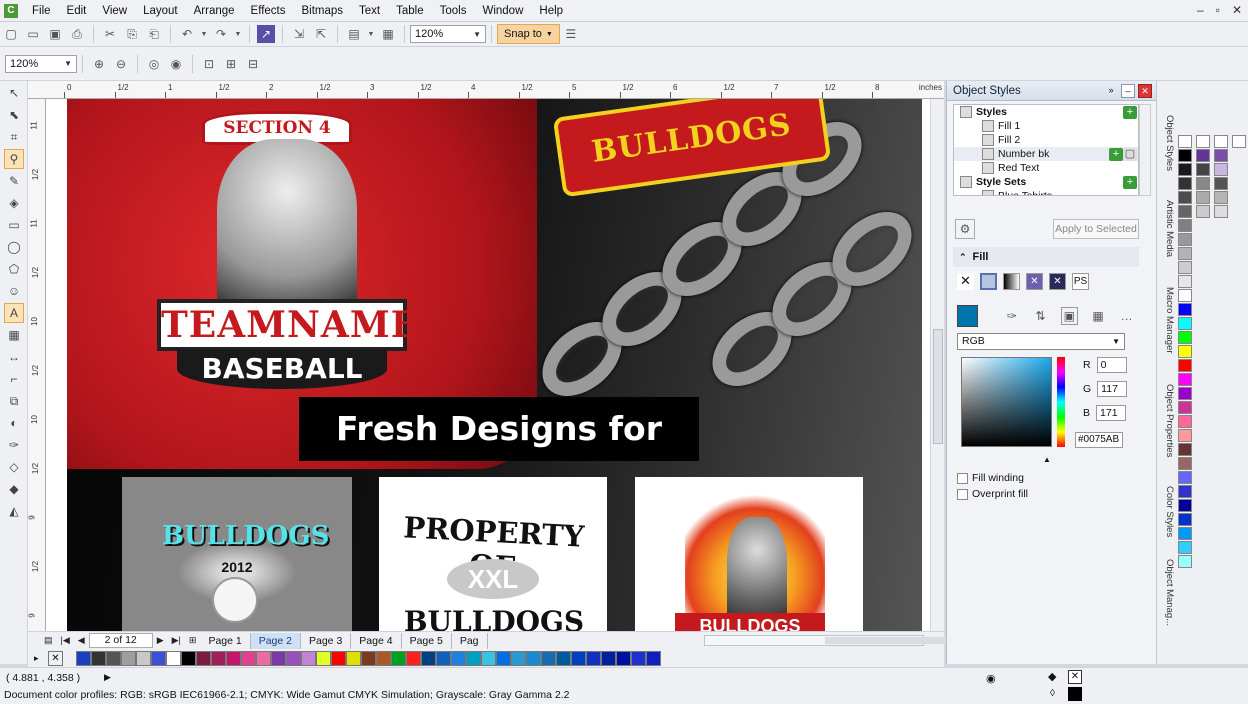  I want to click on tree-item: Style Sets, so click(1046, 182).